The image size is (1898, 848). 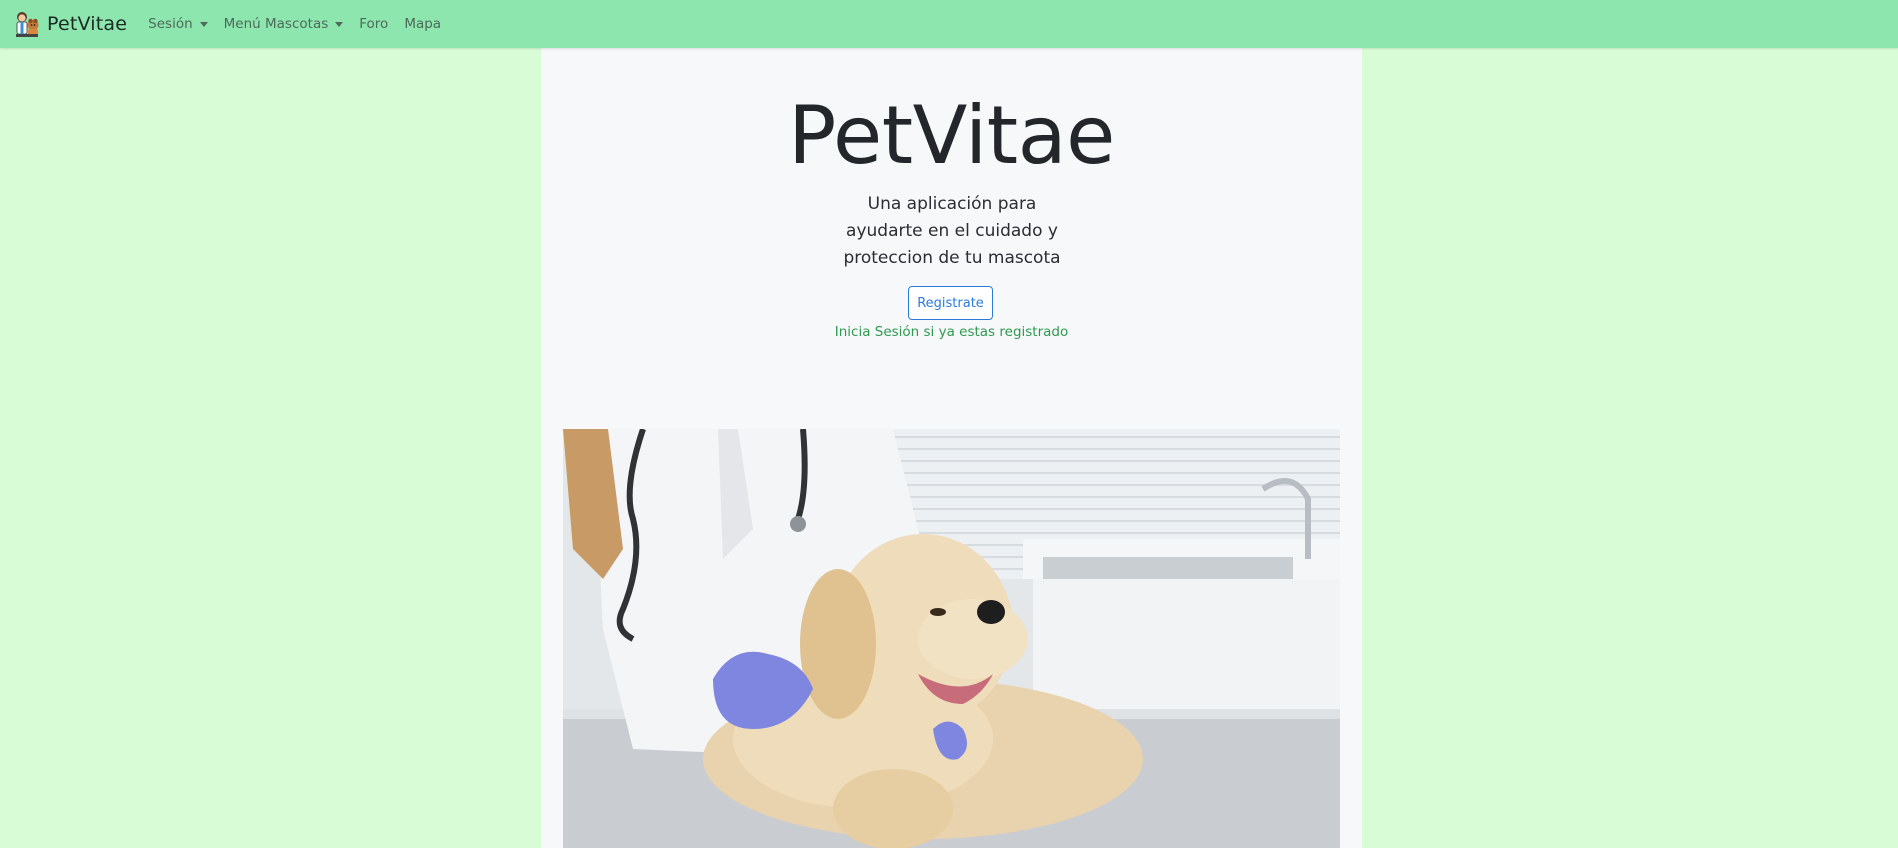 What do you see at coordinates (949, 24) in the screenshot?
I see `top-navbar: PetVitae Sesión Menú Mascotas Foro Mapa` at bounding box center [949, 24].